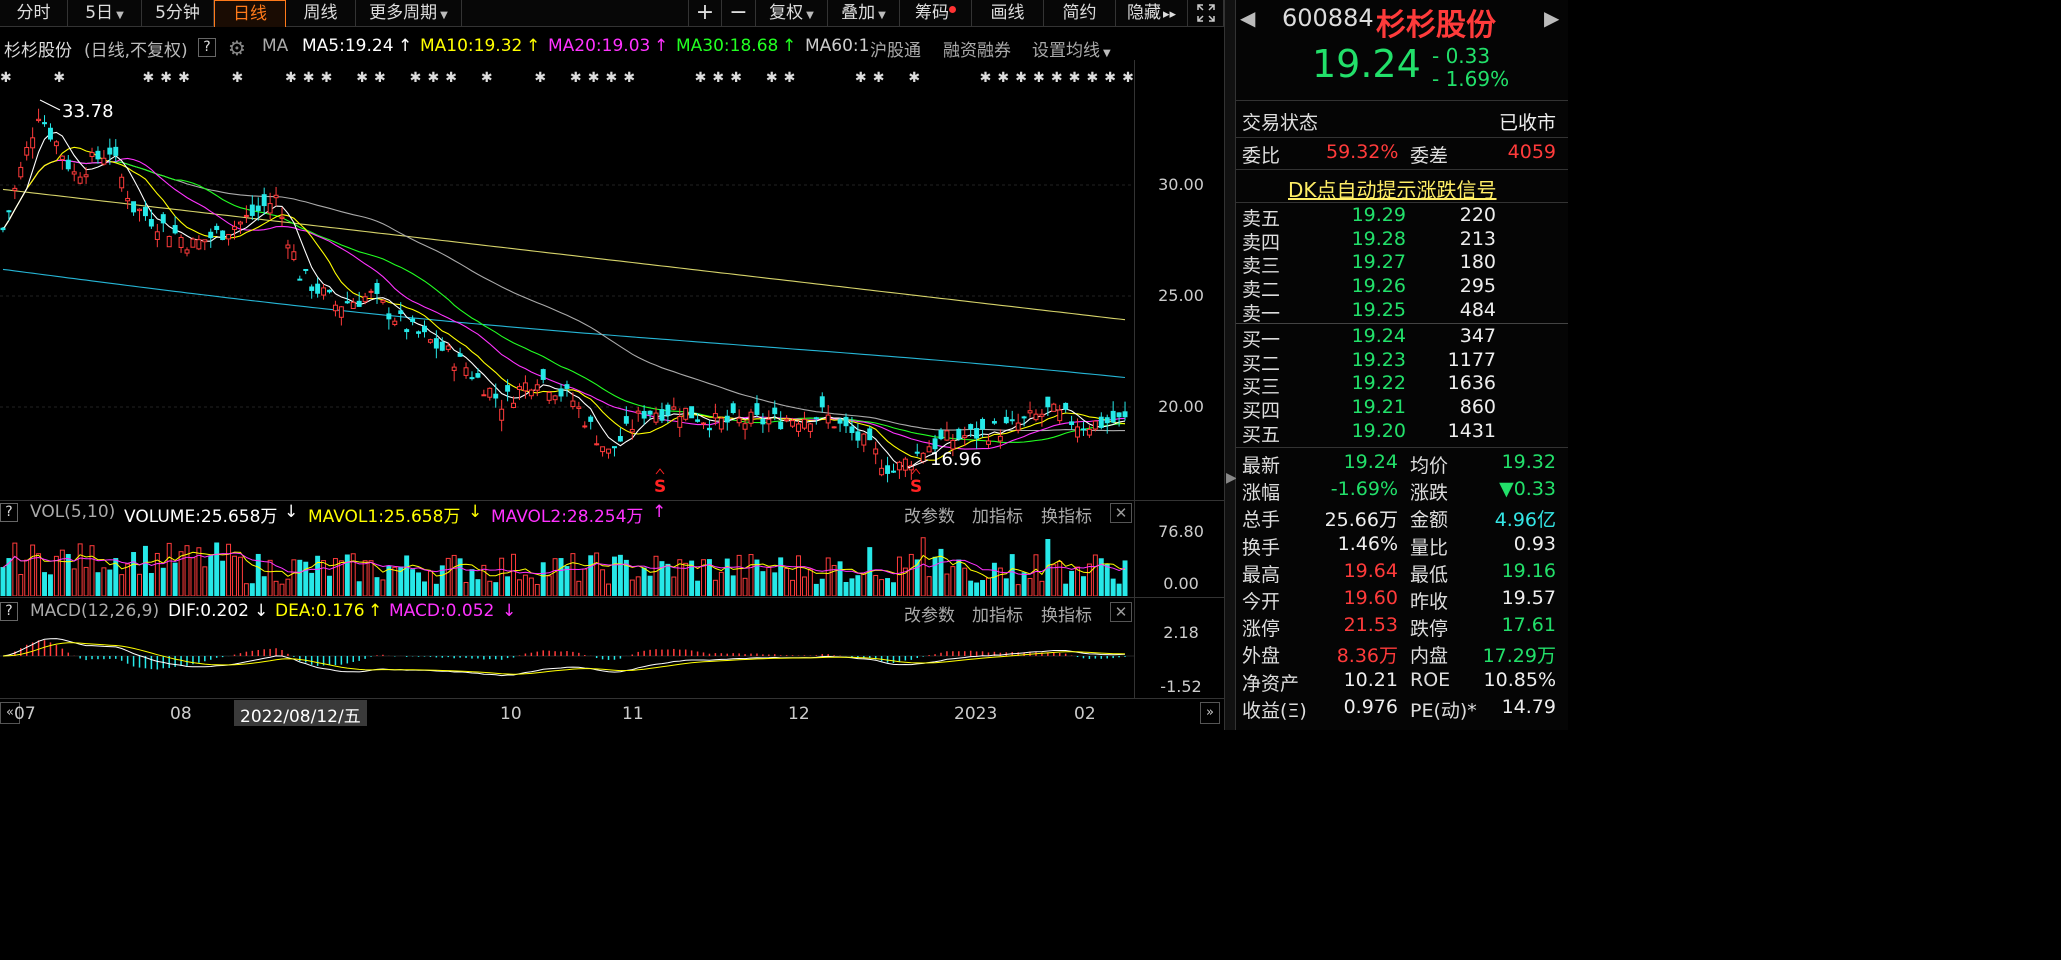 Image resolution: width=2061 pixels, height=960 pixels. What do you see at coordinates (564, 323) in the screenshot?
I see `ma120-line` at bounding box center [564, 323].